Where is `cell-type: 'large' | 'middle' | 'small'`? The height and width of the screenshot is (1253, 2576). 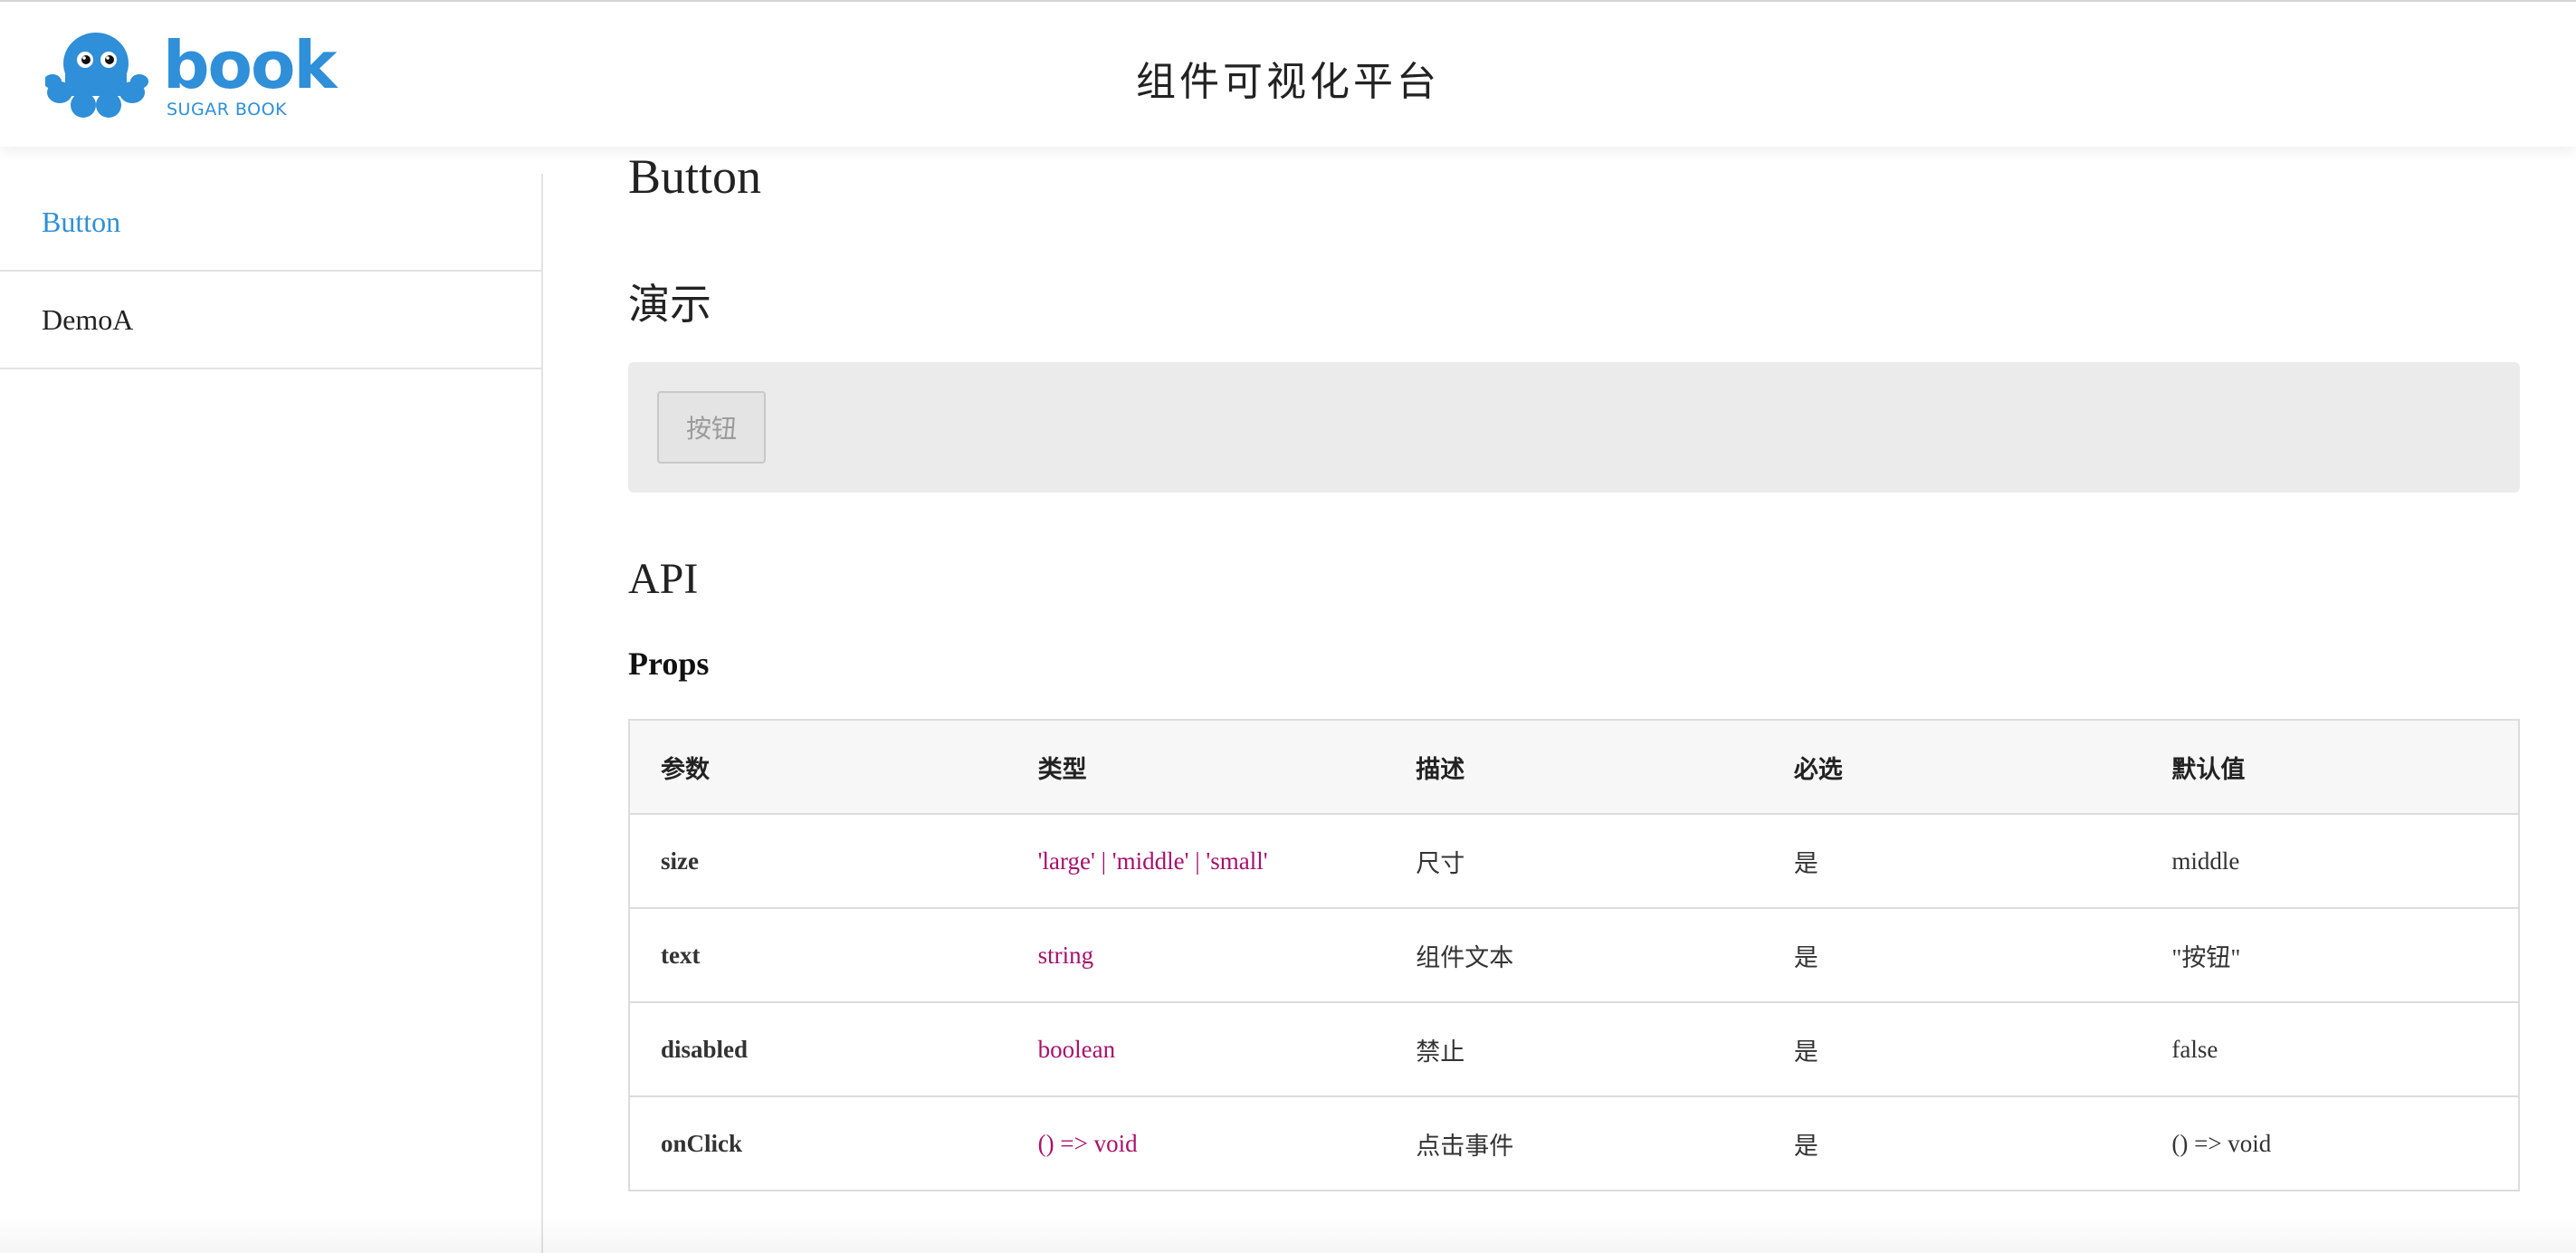
cell-type: 'large' | 'middle' | 'small' is located at coordinates (1196, 861).